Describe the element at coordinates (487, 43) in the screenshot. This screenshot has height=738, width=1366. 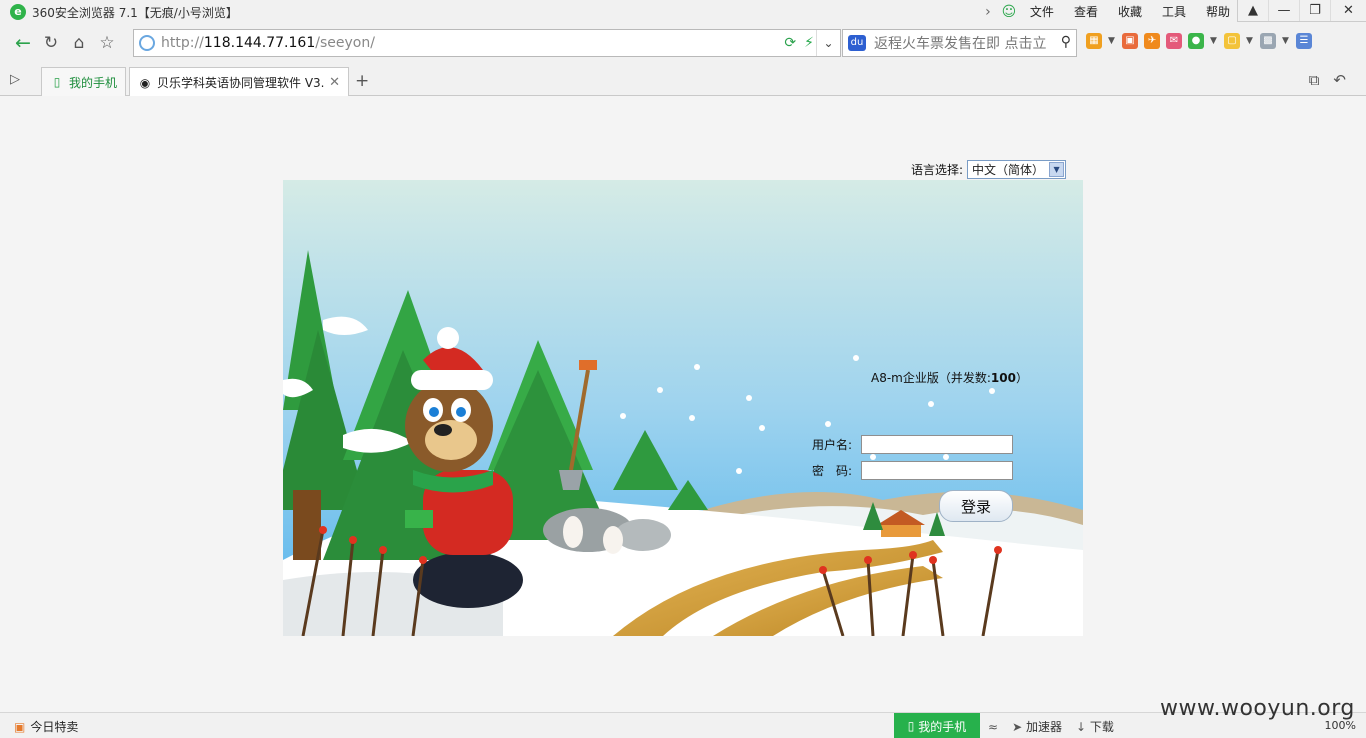
I see `address-bar: http://118.144.77.161/seeyon/ ⟳ ⚡ ⌄` at that location.